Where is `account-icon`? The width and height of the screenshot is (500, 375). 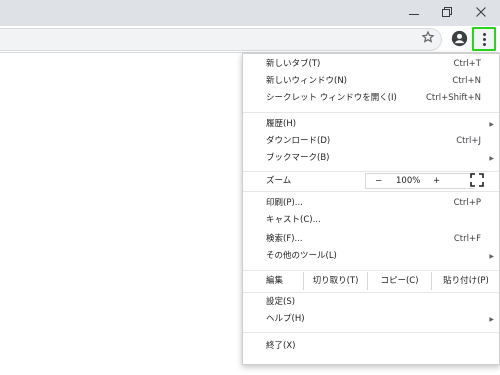
account-icon is located at coordinates (459, 38).